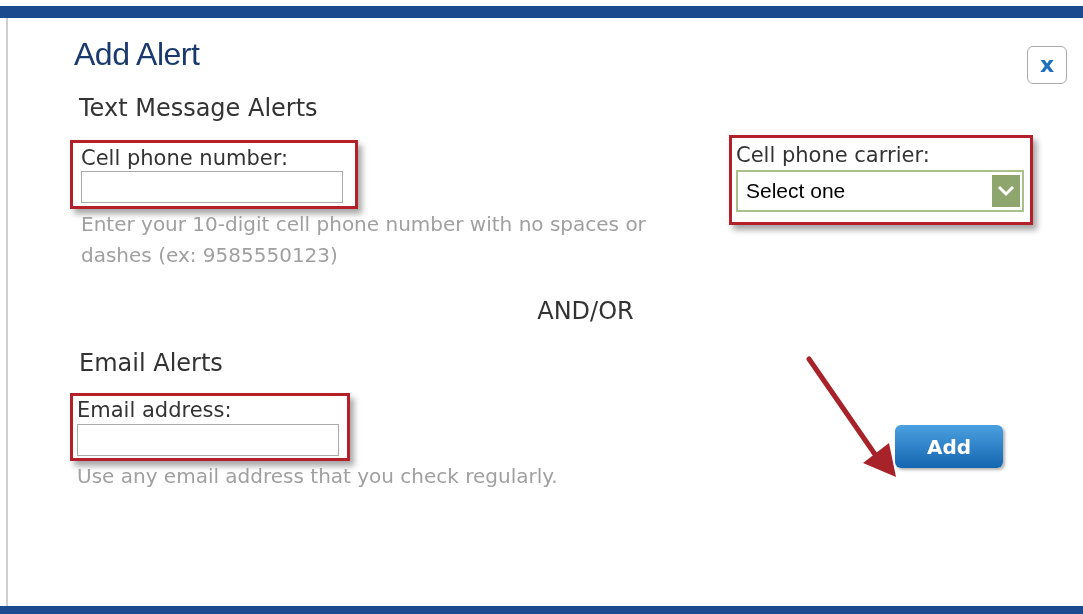 Image resolution: width=1083 pixels, height=614 pixels. Describe the element at coordinates (151, 363) in the screenshot. I see `section-heading: Email Alerts` at that location.